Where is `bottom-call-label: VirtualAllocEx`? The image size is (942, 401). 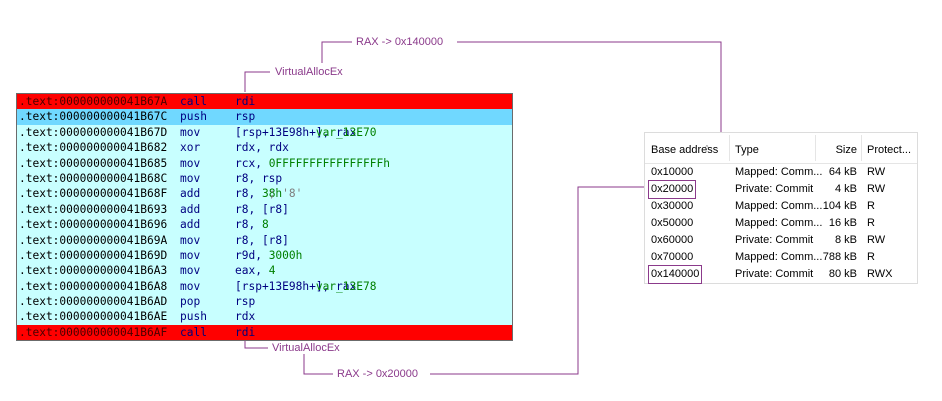
bottom-call-label: VirtualAllocEx is located at coordinates (306, 348).